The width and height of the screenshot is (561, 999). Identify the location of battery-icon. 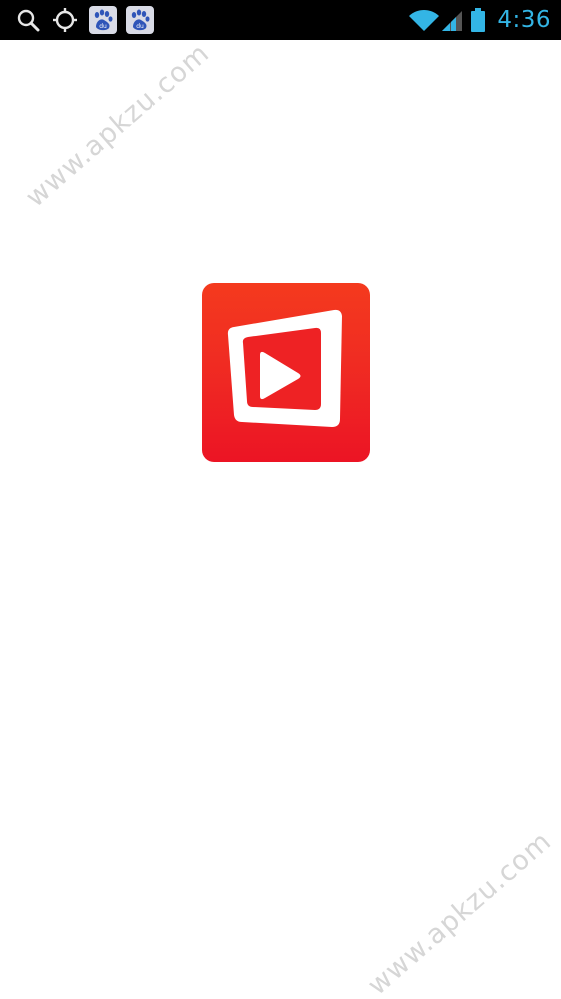
(478, 20).